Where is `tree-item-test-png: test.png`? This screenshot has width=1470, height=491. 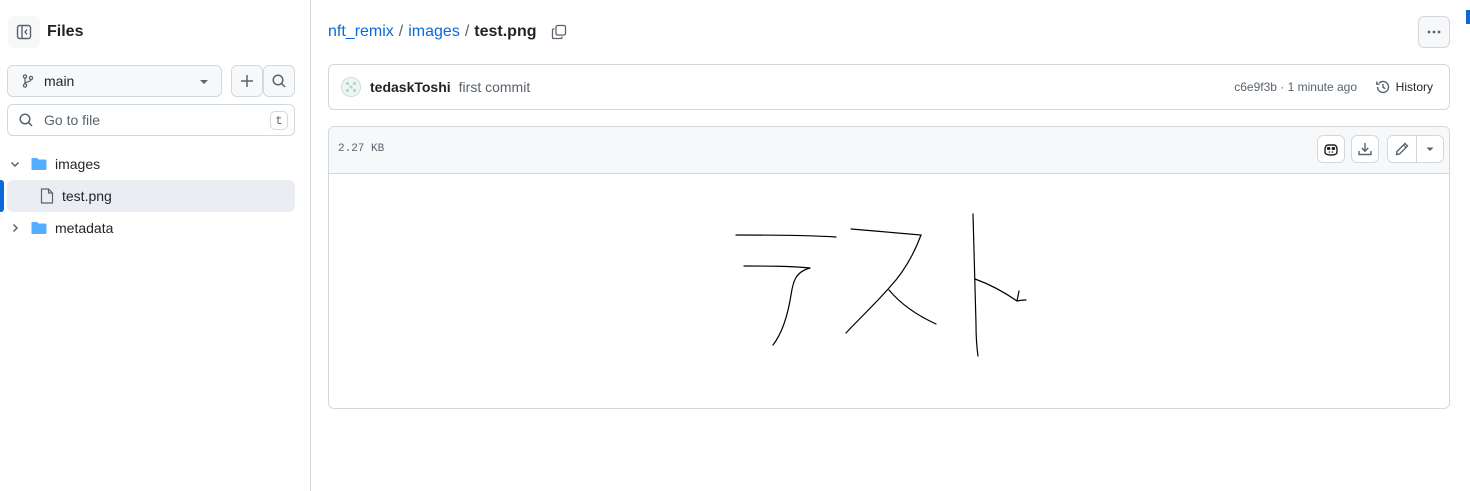
tree-item-test-png: test.png is located at coordinates (151, 196).